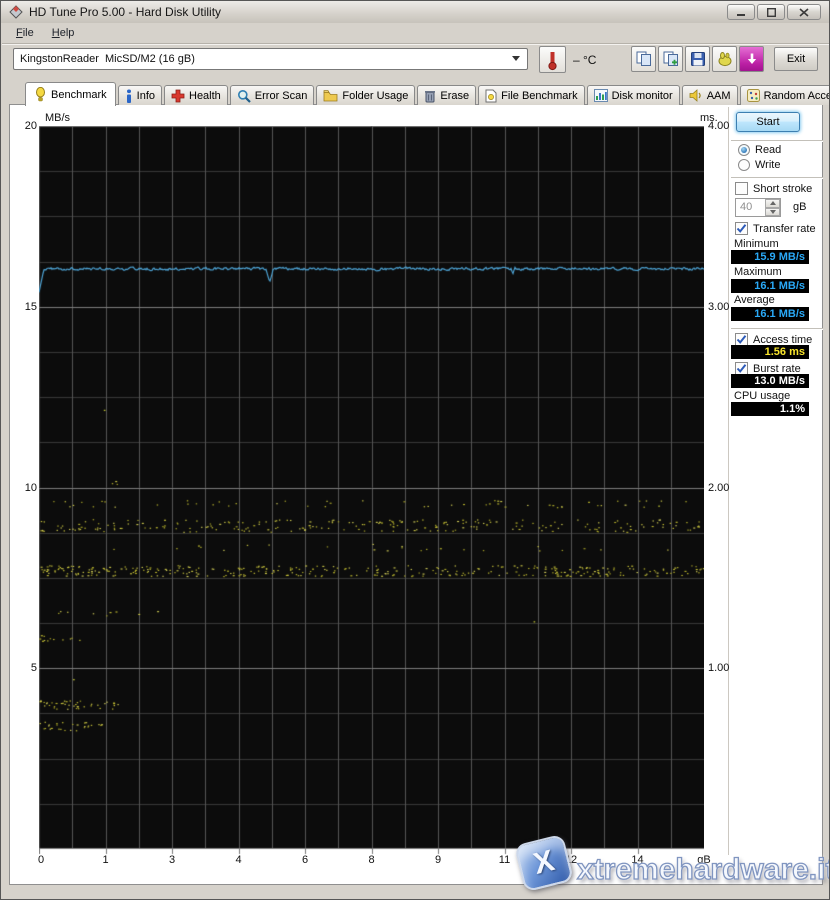  I want to click on y-right-axis-label: 1.00, so click(719, 668).